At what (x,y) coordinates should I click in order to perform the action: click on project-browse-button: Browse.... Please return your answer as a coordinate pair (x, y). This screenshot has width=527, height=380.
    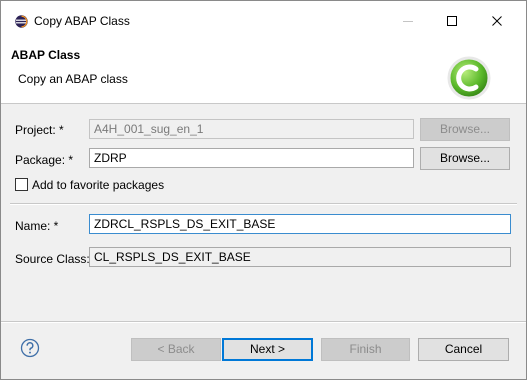
    Looking at the image, I should click on (465, 129).